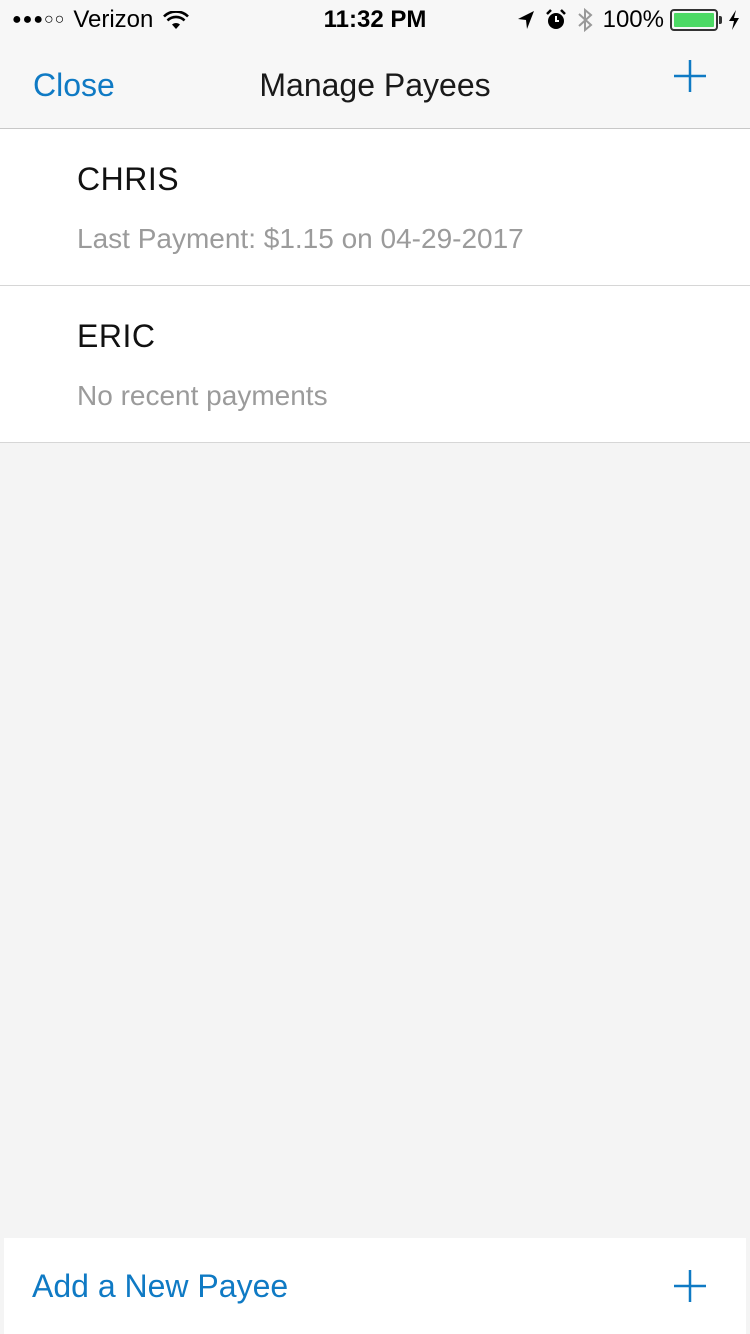 This screenshot has height=1334, width=750. I want to click on status-bar: ●●●○○ Verizon 11:32 PM 100%, so click(375, 20).